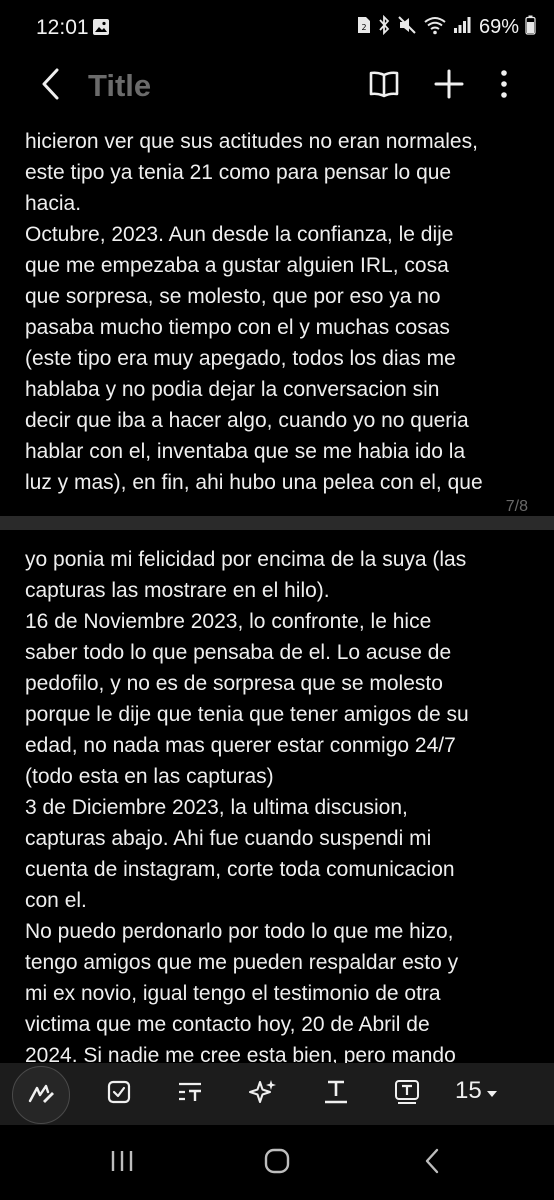 Image resolution: width=554 pixels, height=1200 pixels. I want to click on text-box-button, so click(407, 1094).